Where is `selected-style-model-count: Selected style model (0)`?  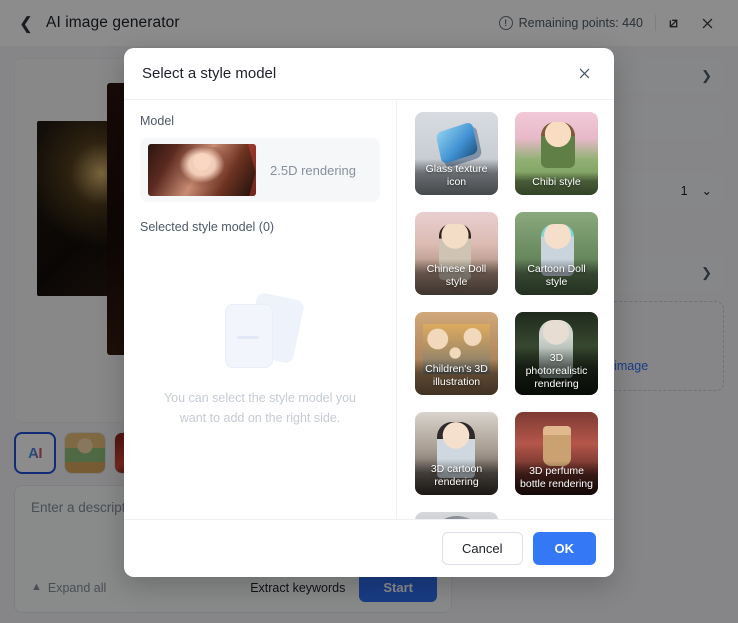
selected-style-model-count: Selected style model (0) is located at coordinates (207, 227).